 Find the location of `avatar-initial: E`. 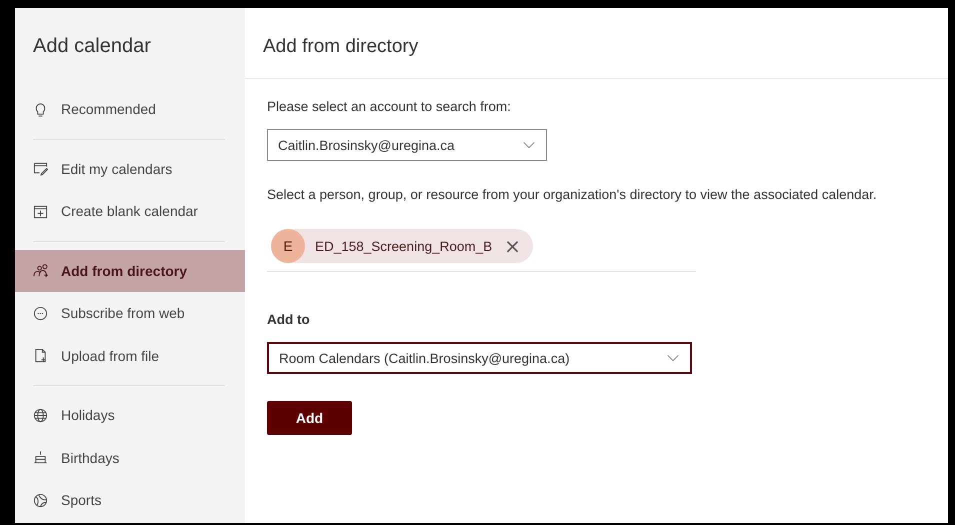

avatar-initial: E is located at coordinates (288, 246).